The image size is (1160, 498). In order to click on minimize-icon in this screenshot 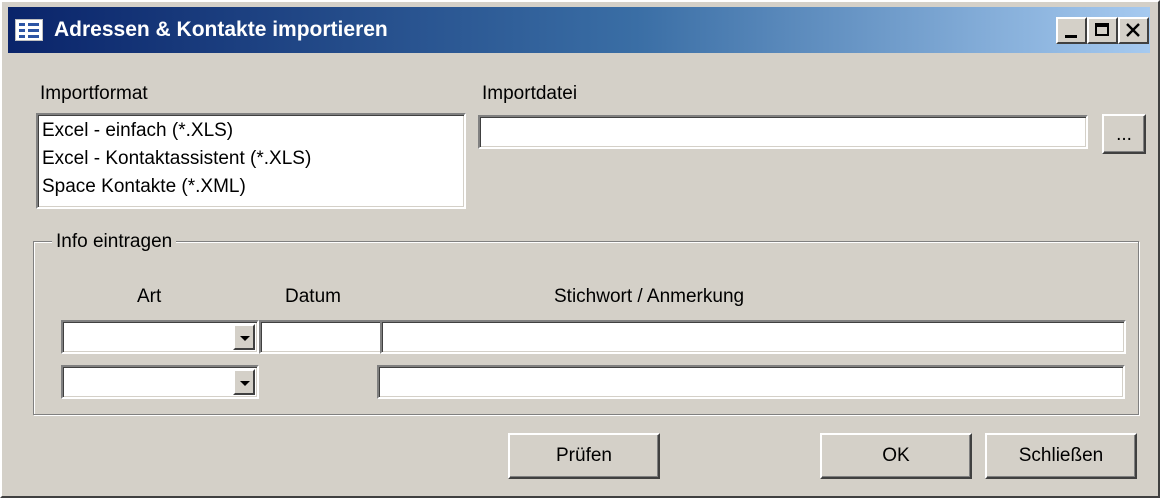, I will do `click(1071, 36)`.